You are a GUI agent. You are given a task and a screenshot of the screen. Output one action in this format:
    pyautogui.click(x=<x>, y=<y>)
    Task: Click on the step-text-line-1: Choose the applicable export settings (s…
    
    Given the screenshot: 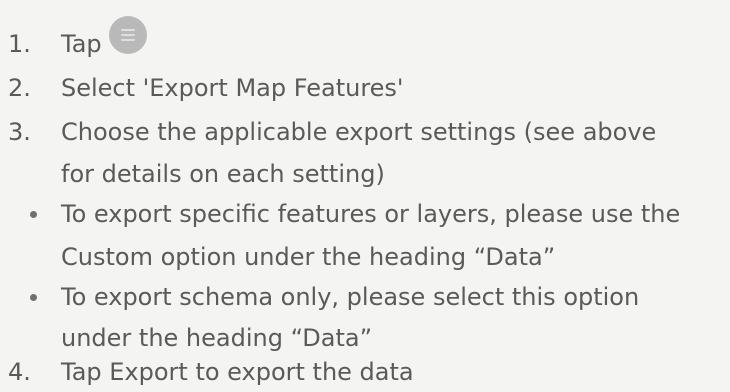 What is the action you would take?
    pyautogui.click(x=359, y=132)
    